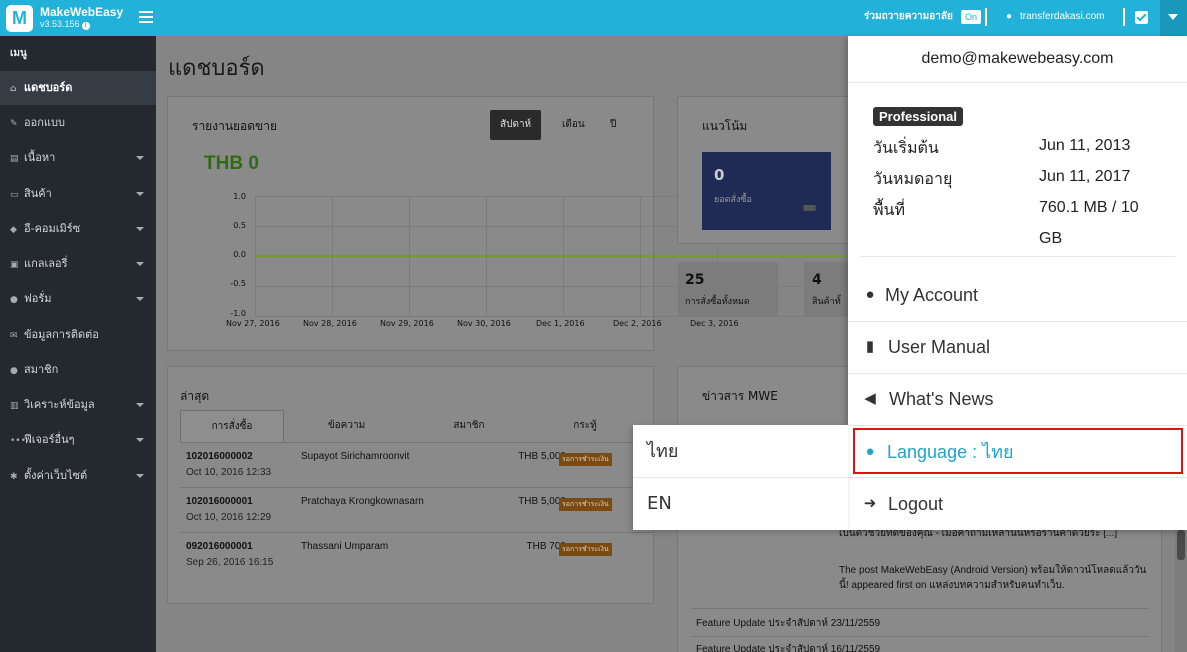 This screenshot has height=652, width=1187. What do you see at coordinates (1141, 17) in the screenshot?
I see `checkbox-icon` at bounding box center [1141, 17].